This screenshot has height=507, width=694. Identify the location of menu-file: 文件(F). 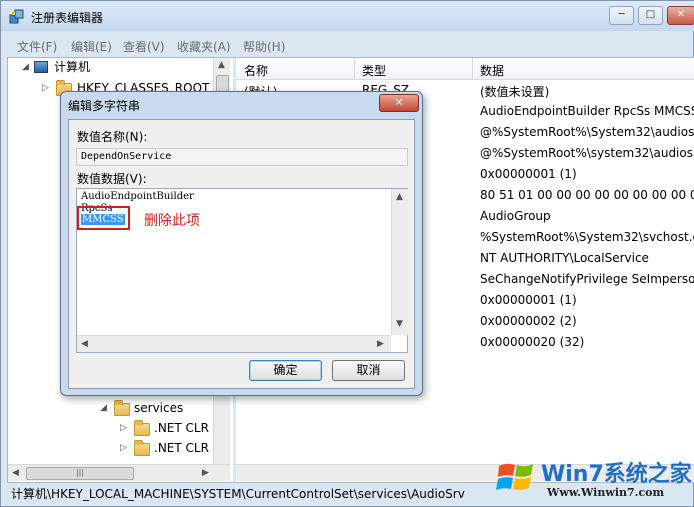
(37, 46).